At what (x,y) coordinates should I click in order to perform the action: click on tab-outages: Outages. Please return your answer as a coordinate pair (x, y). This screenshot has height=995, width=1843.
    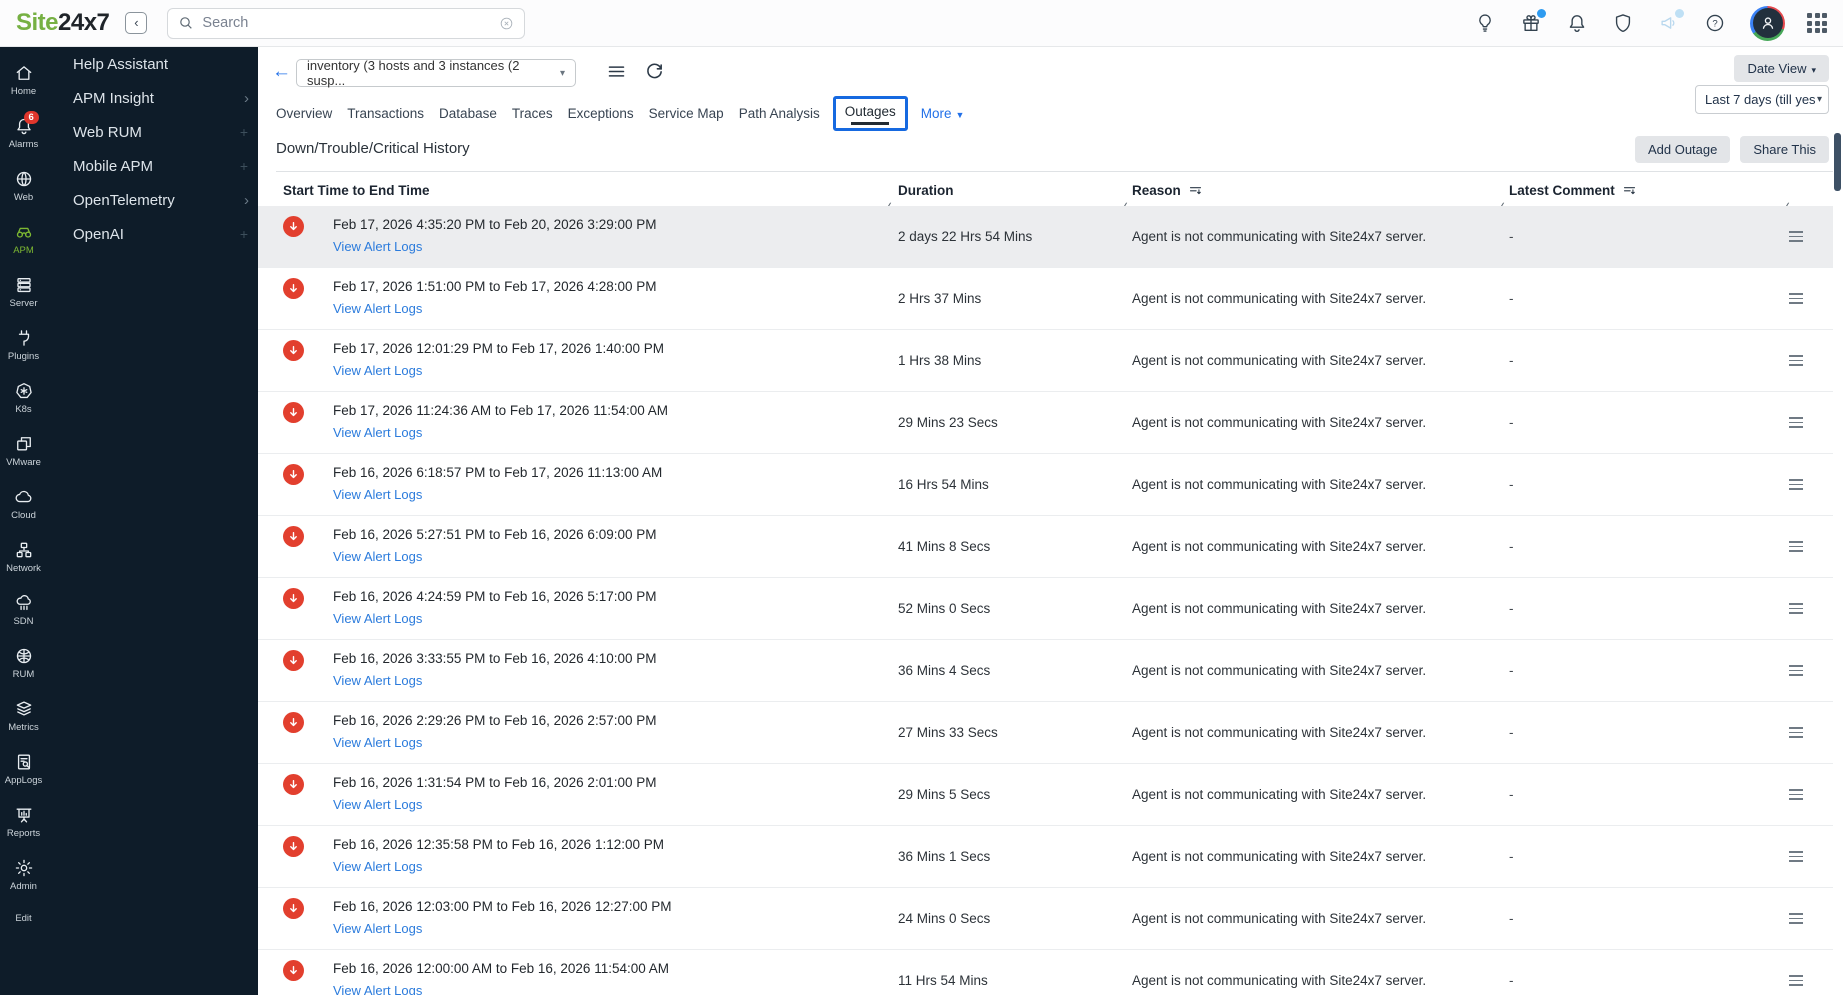
    Looking at the image, I should click on (870, 111).